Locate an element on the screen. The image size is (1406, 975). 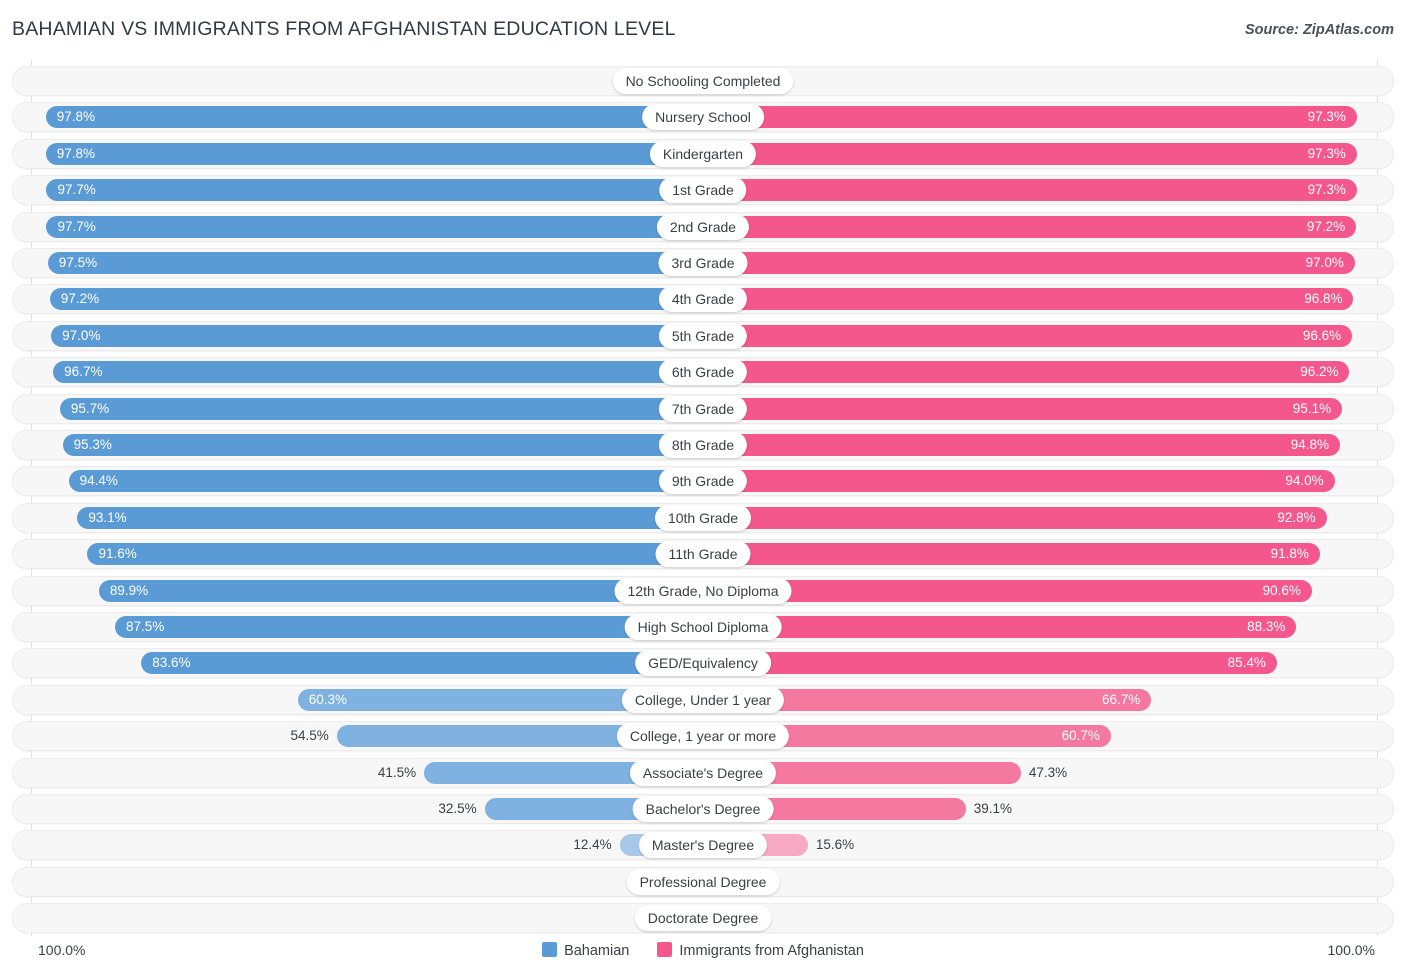
value-label-immigrants: 94.0% is located at coordinates (1304, 481).